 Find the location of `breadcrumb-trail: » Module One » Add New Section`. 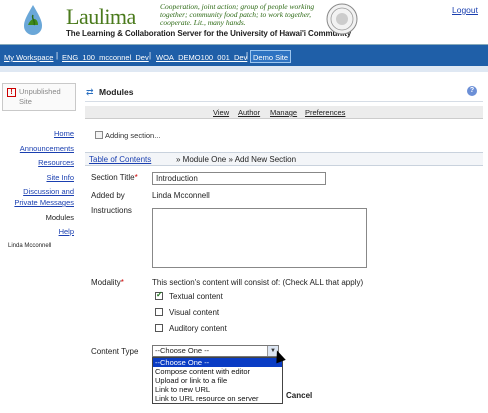

breadcrumb-trail: » Module One » Add New Section is located at coordinates (236, 159).